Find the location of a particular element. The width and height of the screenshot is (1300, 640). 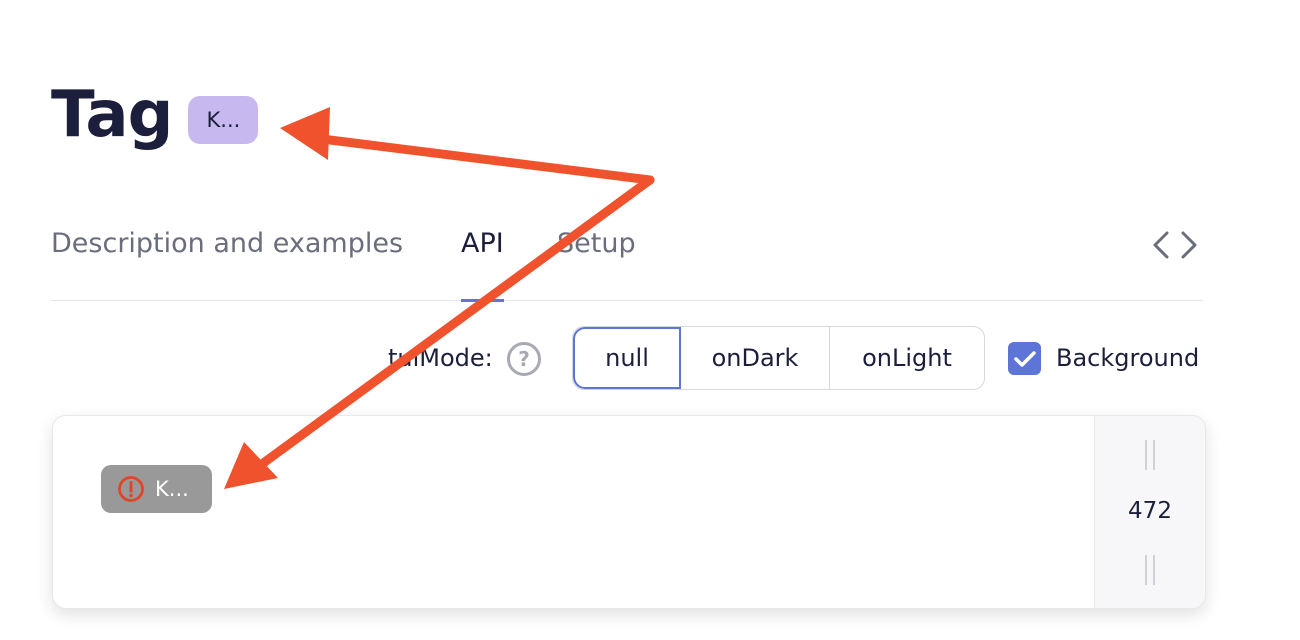

resize-bar: 472 is located at coordinates (1149, 512).